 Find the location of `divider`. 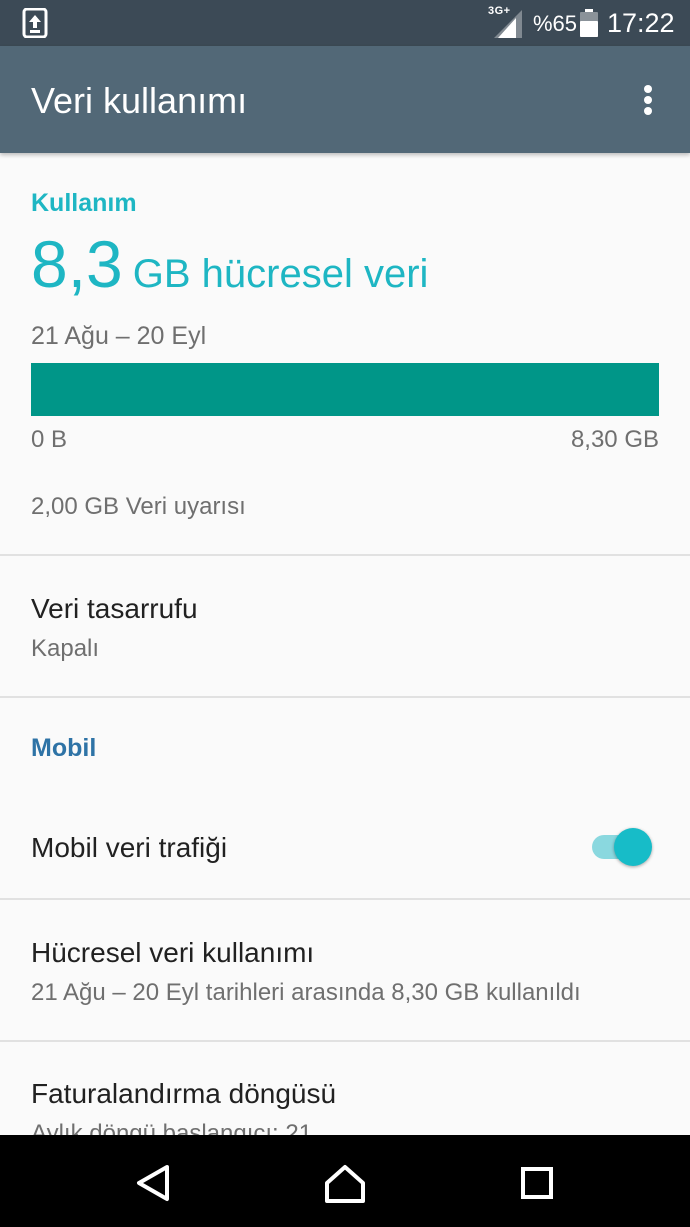

divider is located at coordinates (345, 697).